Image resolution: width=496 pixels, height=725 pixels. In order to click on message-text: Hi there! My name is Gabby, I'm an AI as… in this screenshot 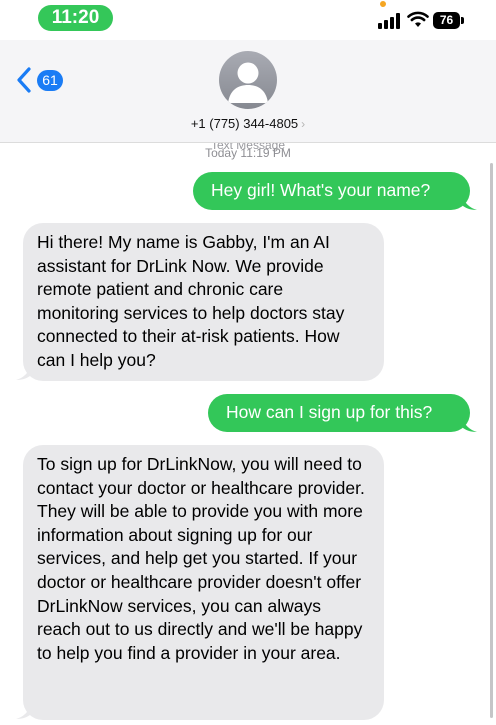, I will do `click(191, 301)`.